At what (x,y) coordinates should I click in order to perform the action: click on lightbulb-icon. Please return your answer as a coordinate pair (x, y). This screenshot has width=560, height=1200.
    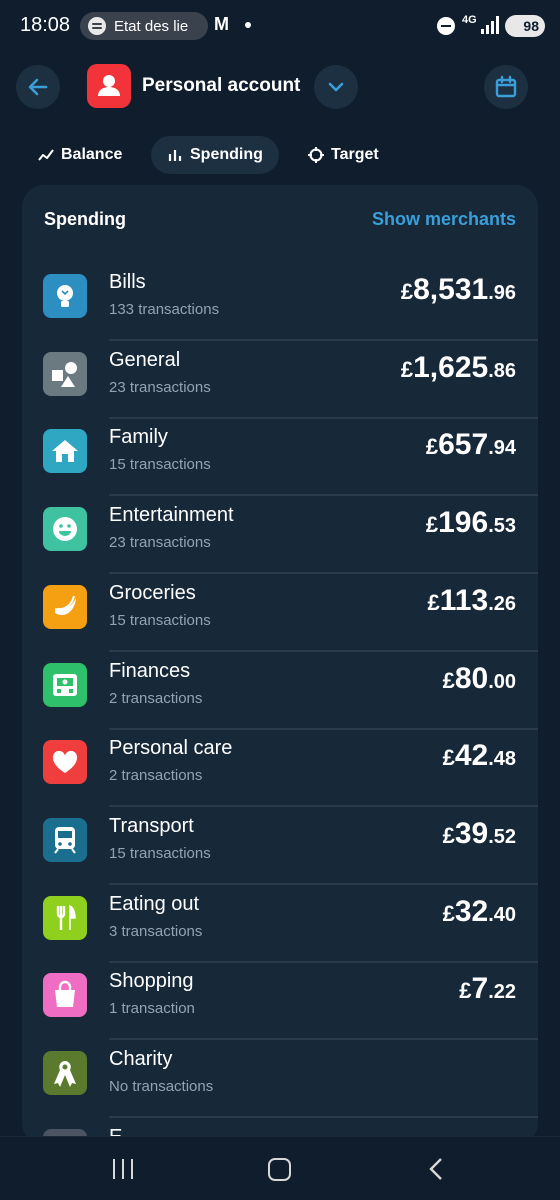
    Looking at the image, I should click on (65, 296).